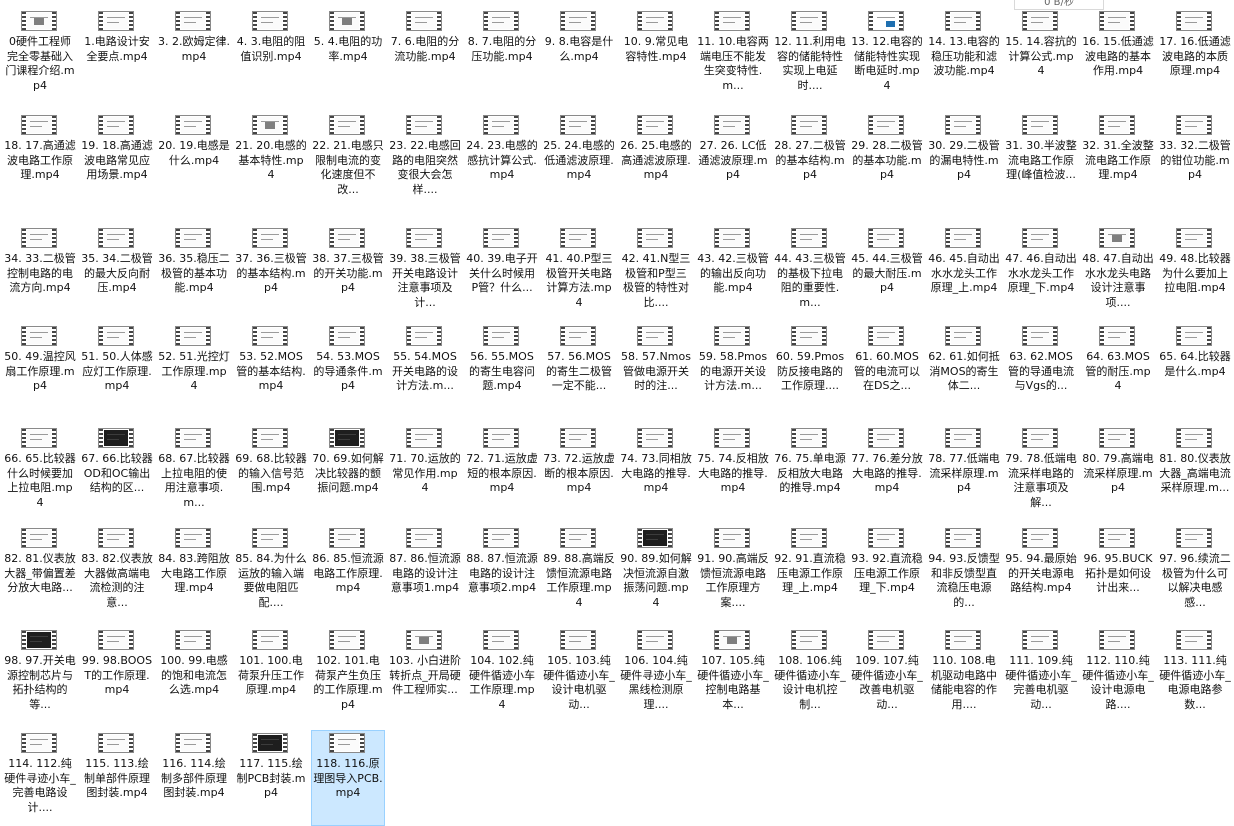 The height and width of the screenshot is (826, 1234). I want to click on video-file-item: 20. 19.电感是什么.mp4, so click(194, 160).